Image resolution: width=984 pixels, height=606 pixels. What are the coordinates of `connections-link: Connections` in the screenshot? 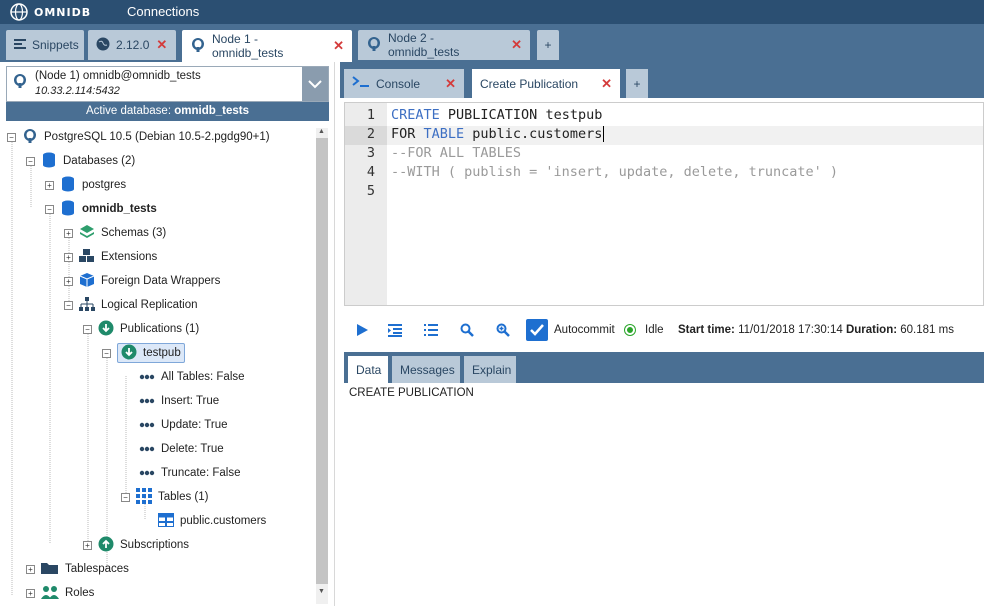 It's located at (163, 11).